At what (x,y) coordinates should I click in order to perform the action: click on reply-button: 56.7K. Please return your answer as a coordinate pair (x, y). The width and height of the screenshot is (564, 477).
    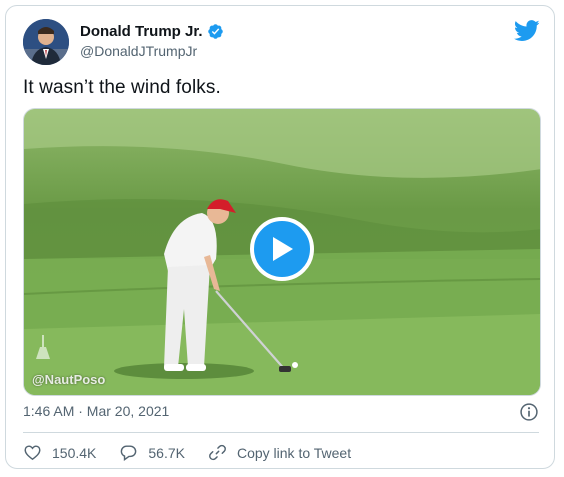
    Looking at the image, I should click on (152, 452).